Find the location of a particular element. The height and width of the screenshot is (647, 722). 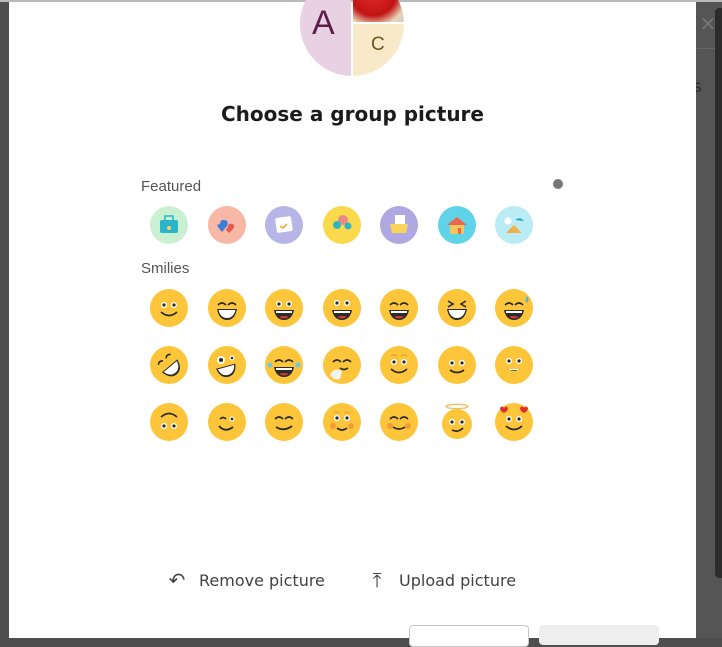

smiley-in-love-option is located at coordinates (514, 422).